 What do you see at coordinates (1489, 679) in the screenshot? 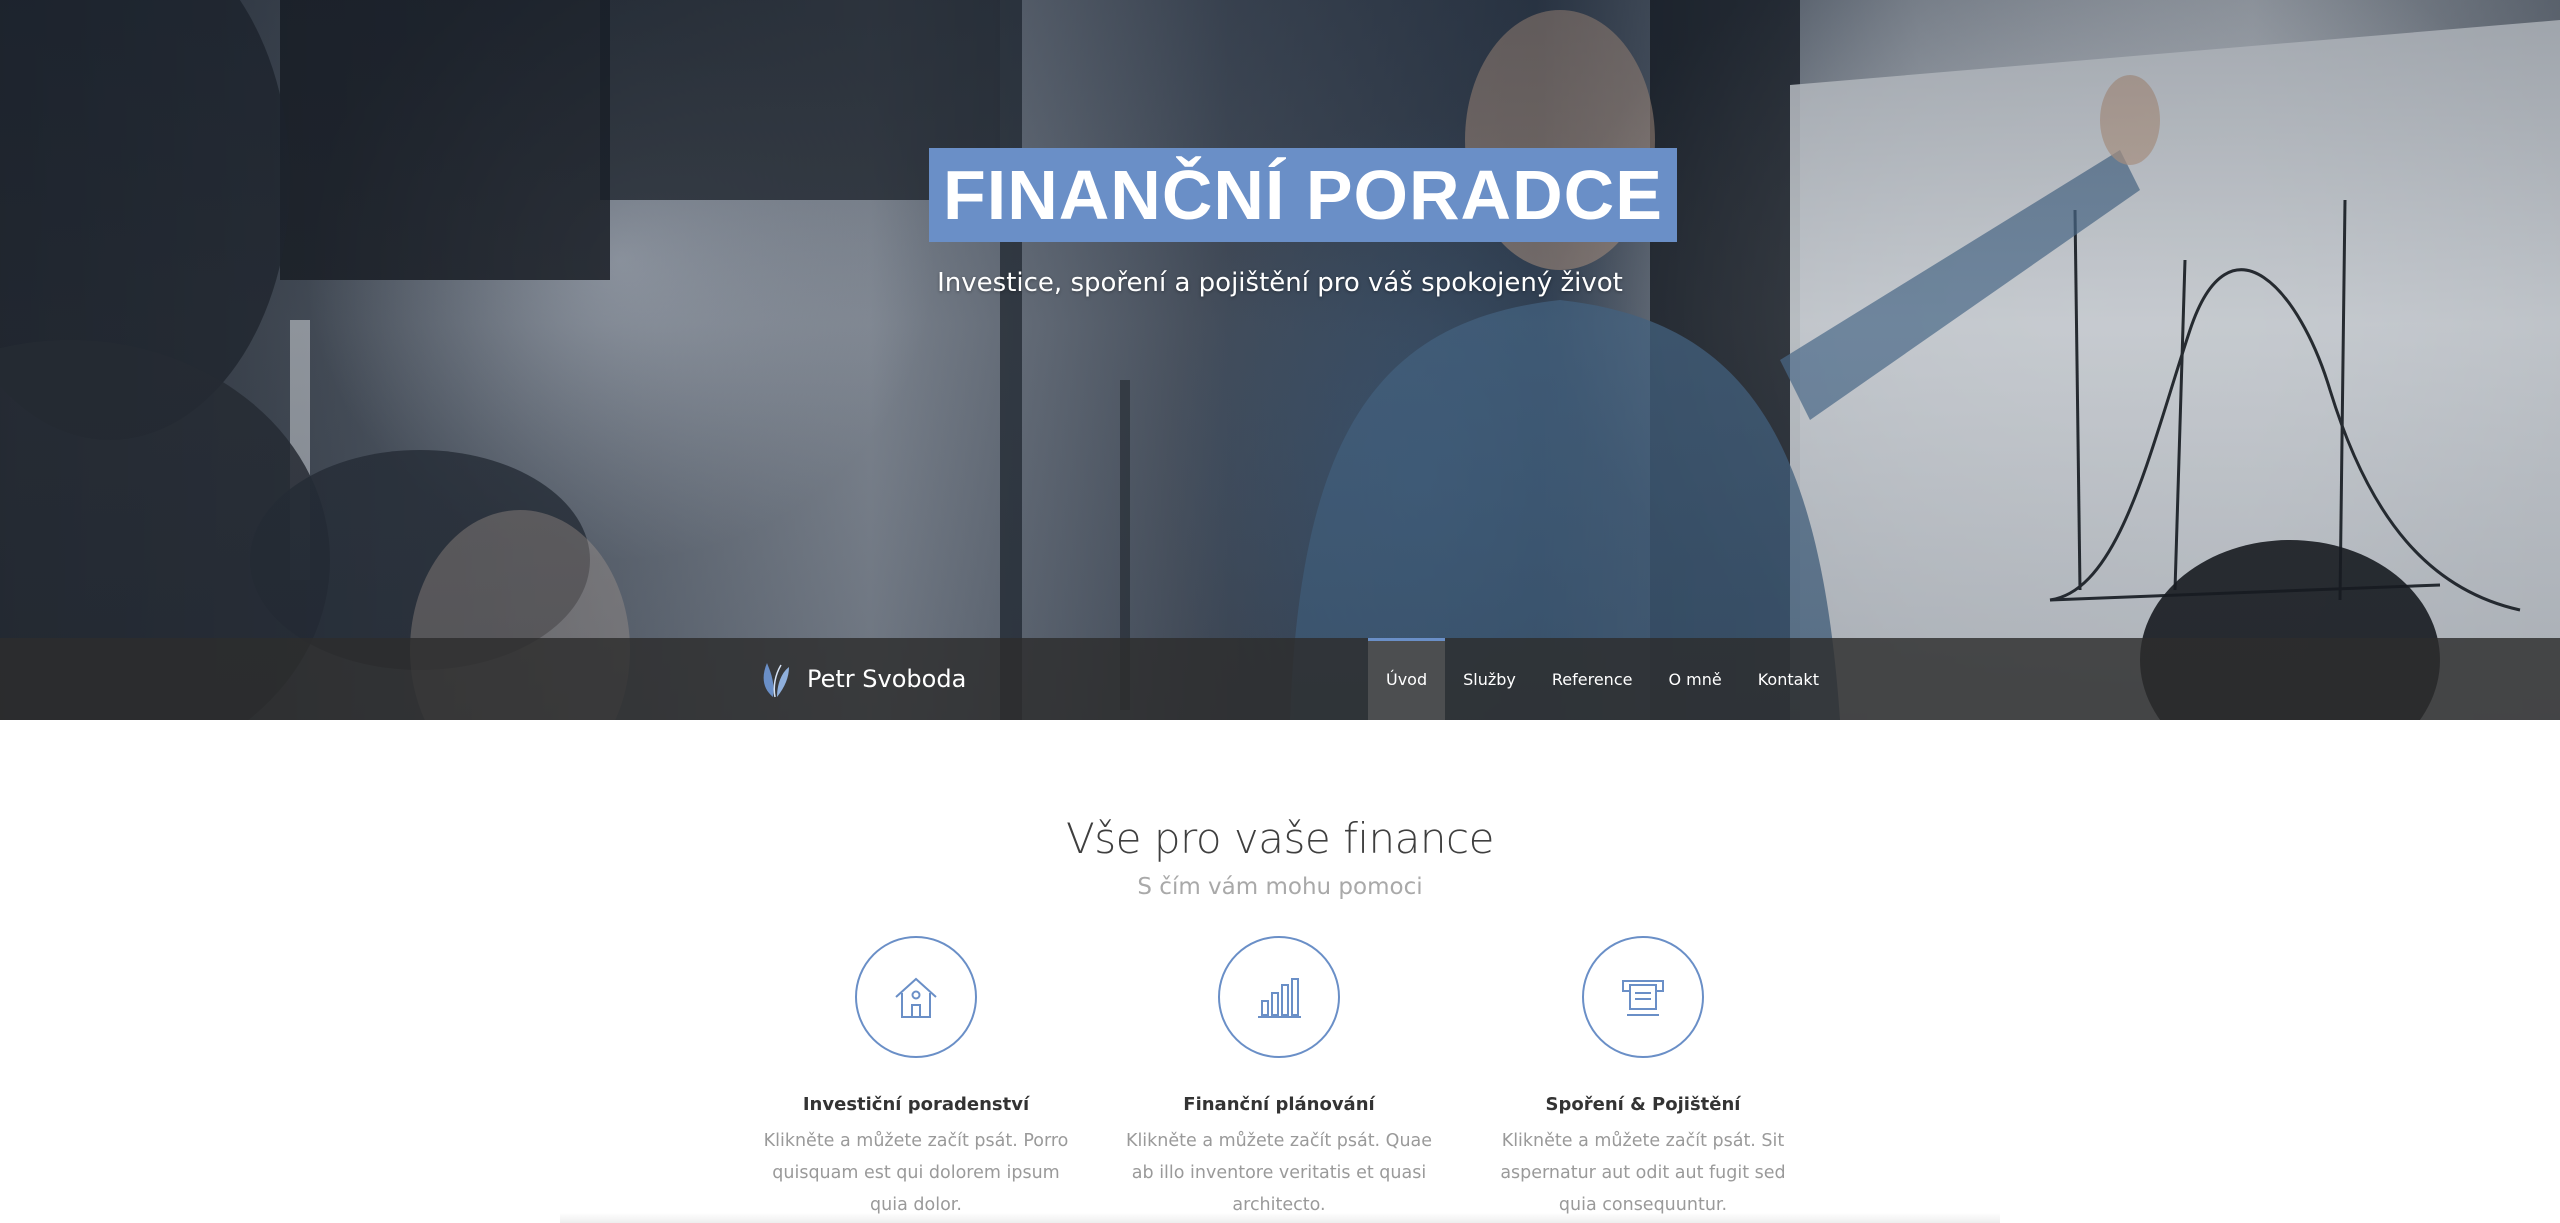
I see `nav-item-sluzby: Služby` at bounding box center [1489, 679].